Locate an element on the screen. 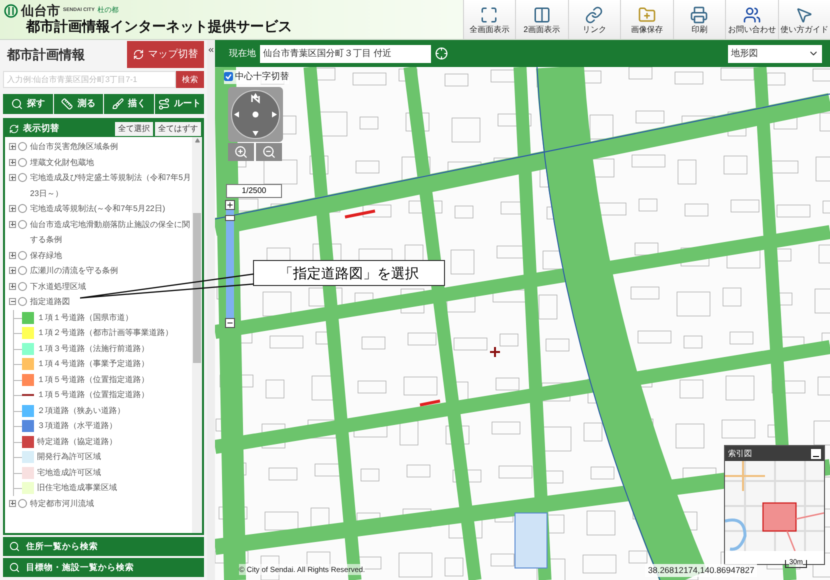  route-icon is located at coordinates (164, 104).